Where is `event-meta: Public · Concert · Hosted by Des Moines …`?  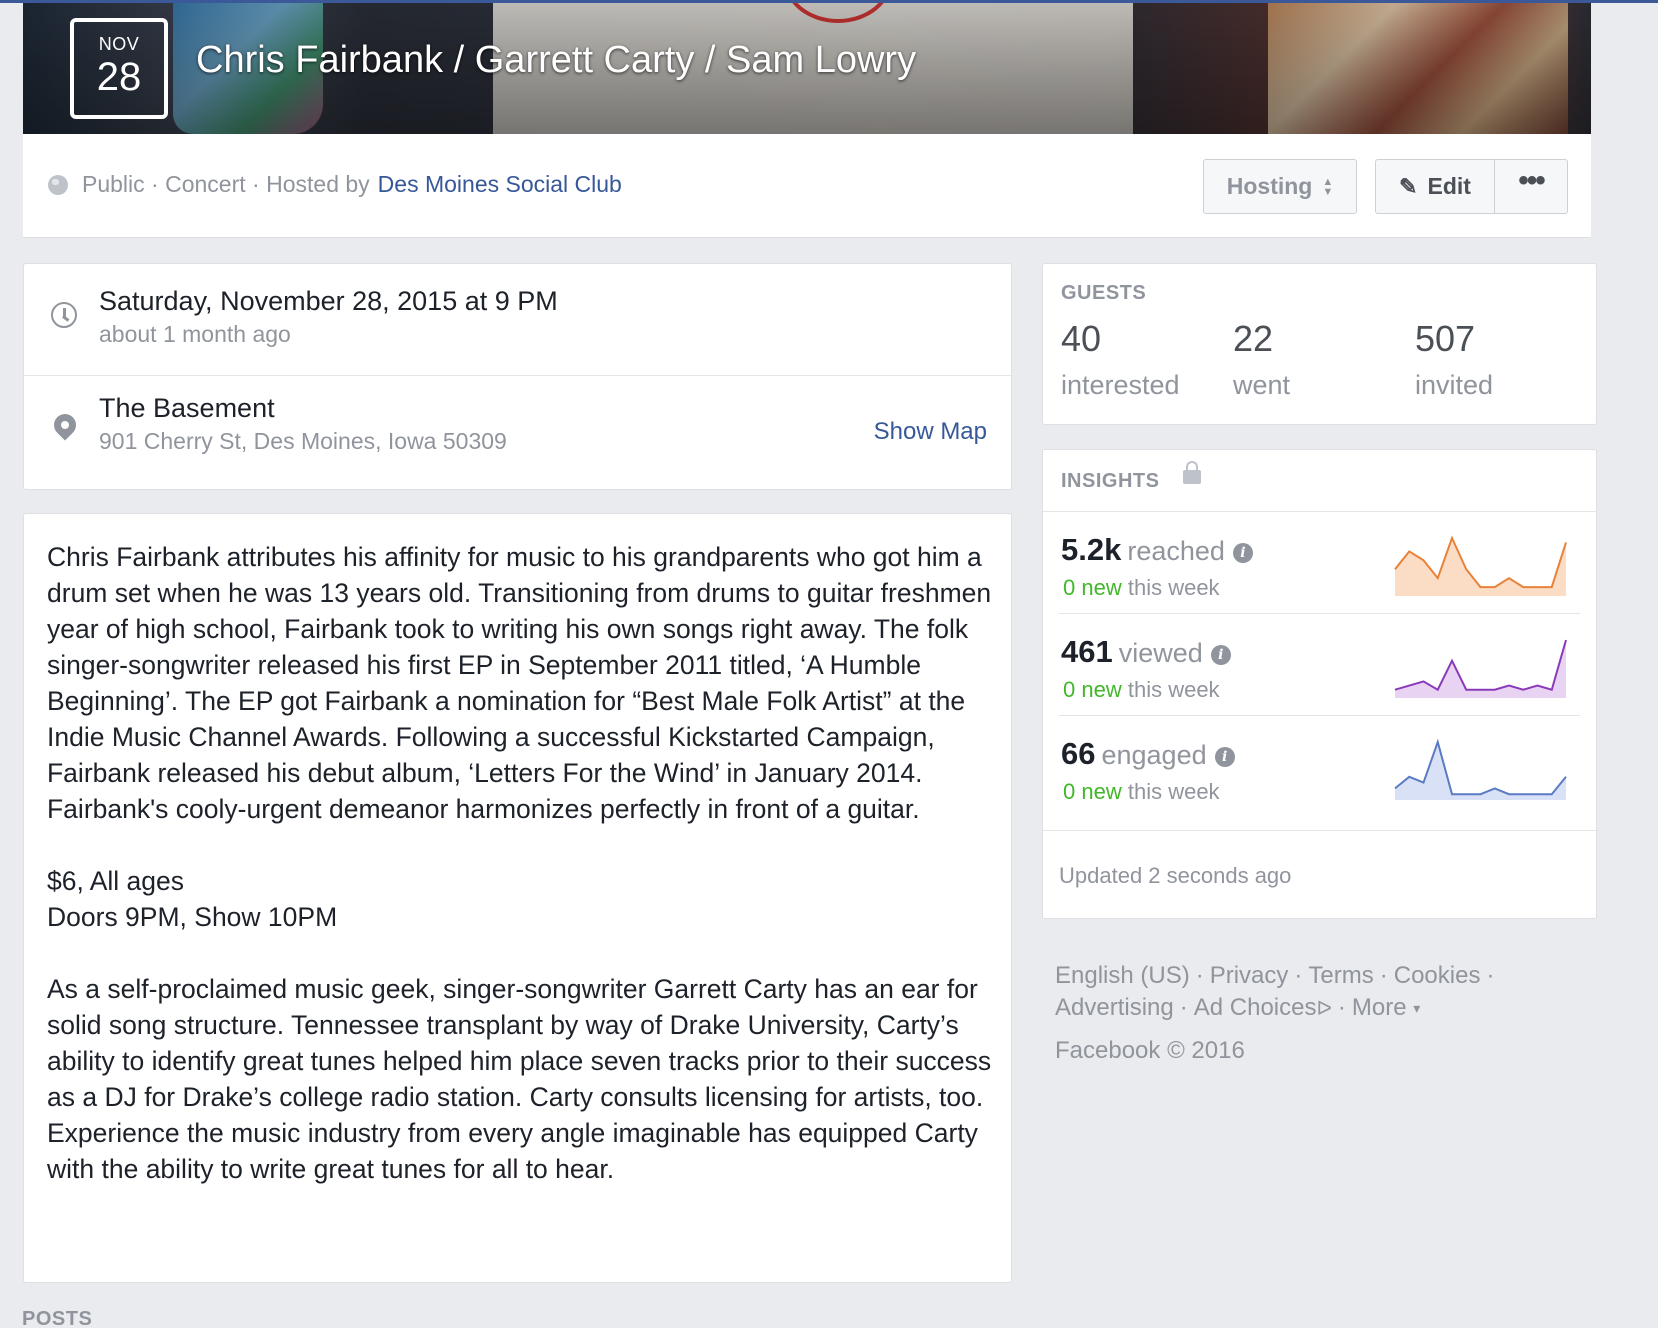
event-meta: Public · Concert · Hosted by Des Moines … is located at coordinates (335, 184).